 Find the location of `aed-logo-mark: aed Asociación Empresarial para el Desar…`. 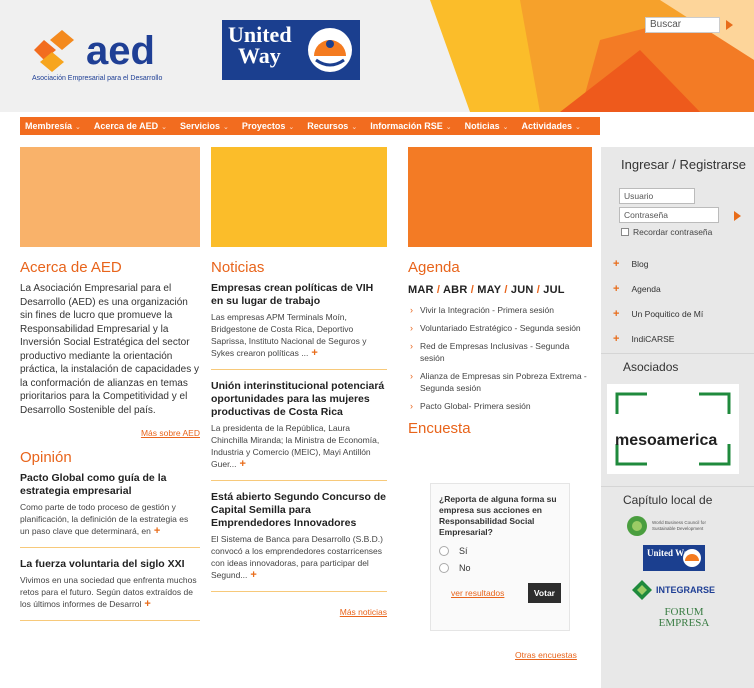

aed-logo-mark: aed Asociación Empresarial para el Desar… is located at coordinates (97, 55).